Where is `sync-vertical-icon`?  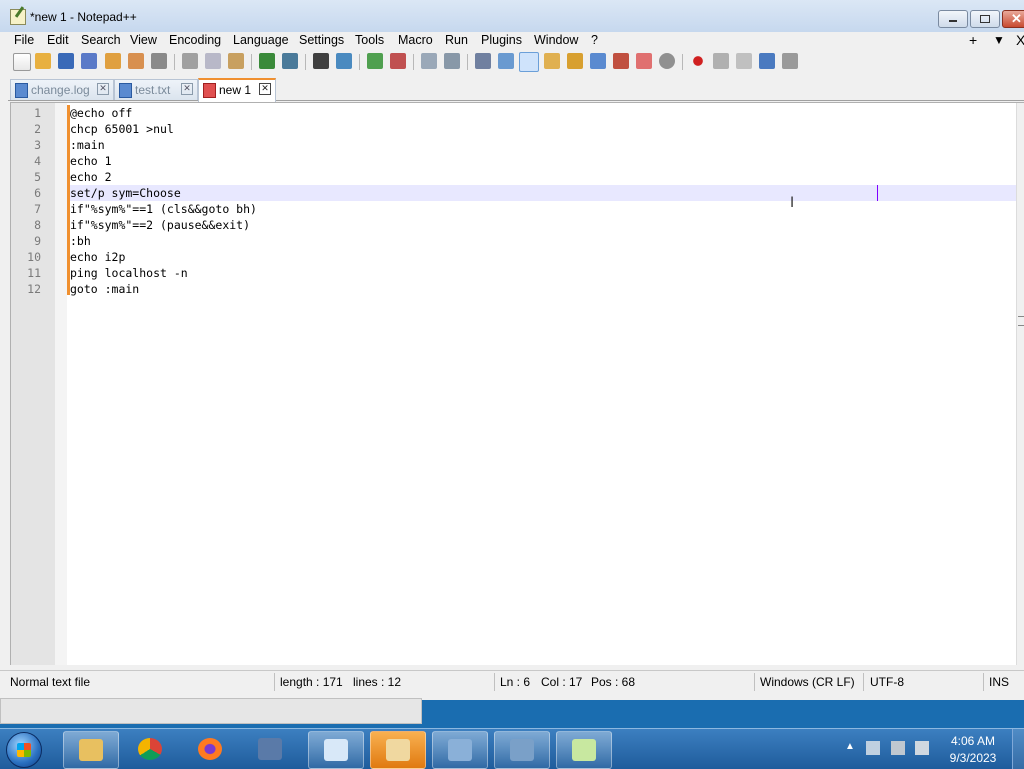
sync-vertical-icon is located at coordinates (429, 61).